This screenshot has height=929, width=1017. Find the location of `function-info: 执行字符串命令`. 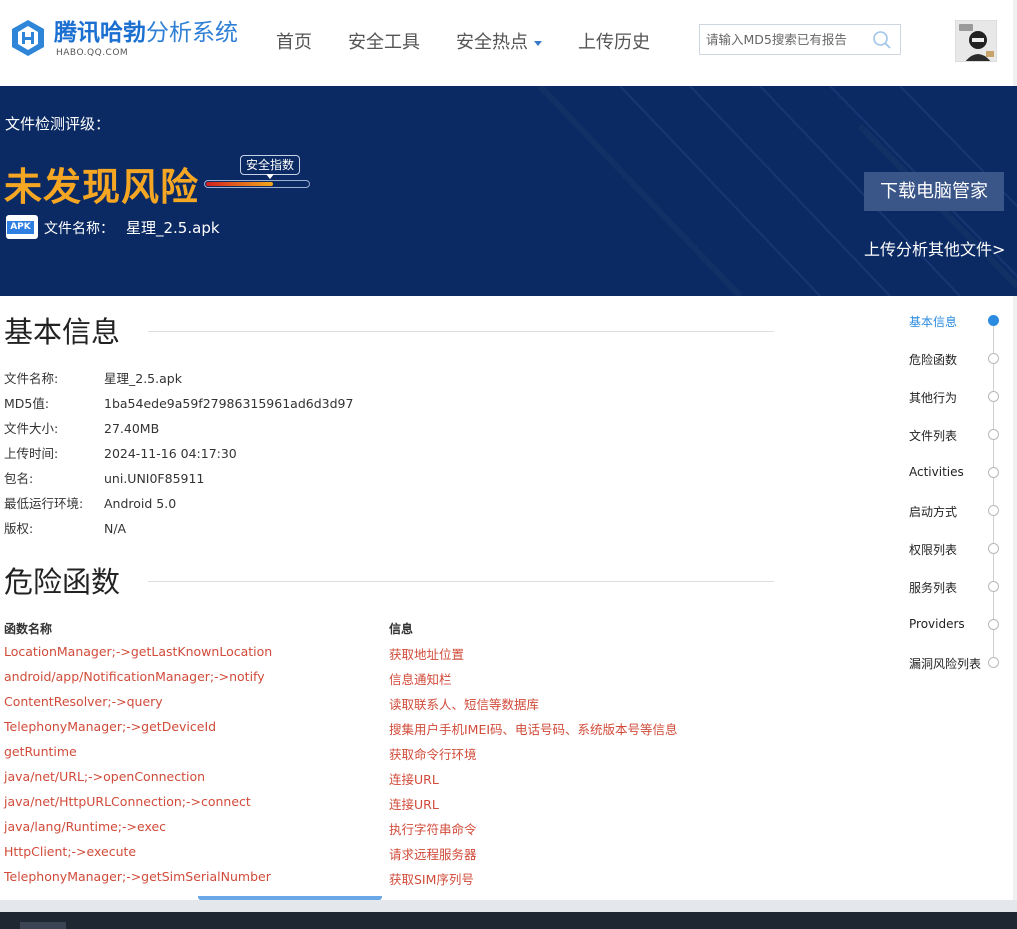

function-info: 执行字符串命令 is located at coordinates (433, 829).